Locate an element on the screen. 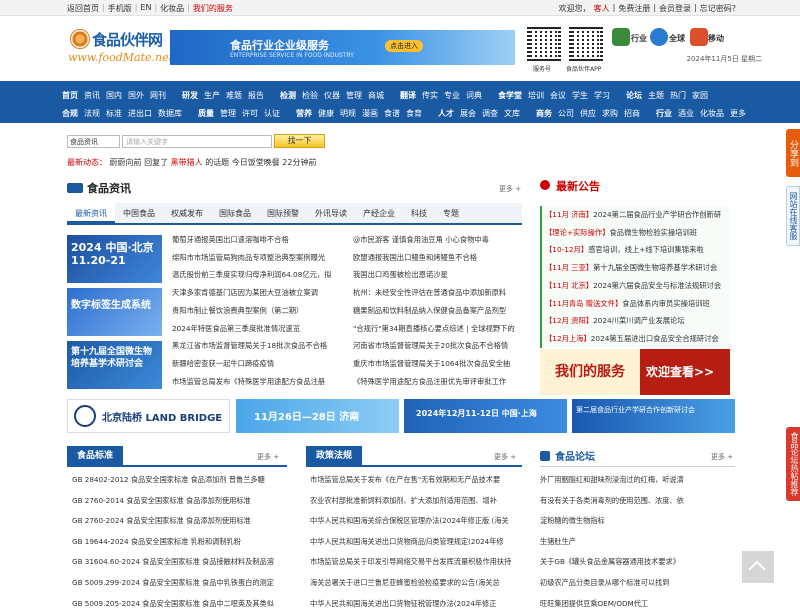 This screenshot has width=800, height=614. innovation-event-ad: 第二届食品行业产学研合作创新研讨会 is located at coordinates (653, 416).